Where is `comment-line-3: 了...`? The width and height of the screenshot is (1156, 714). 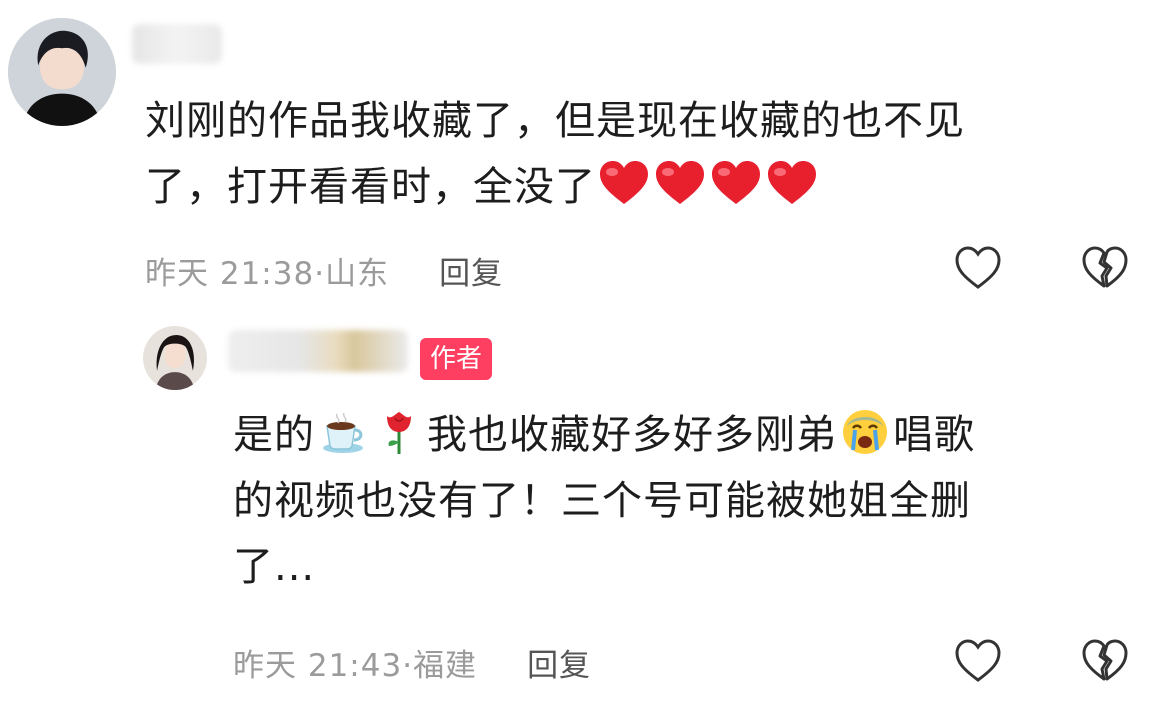
comment-line-3: 了... is located at coordinates (274, 567).